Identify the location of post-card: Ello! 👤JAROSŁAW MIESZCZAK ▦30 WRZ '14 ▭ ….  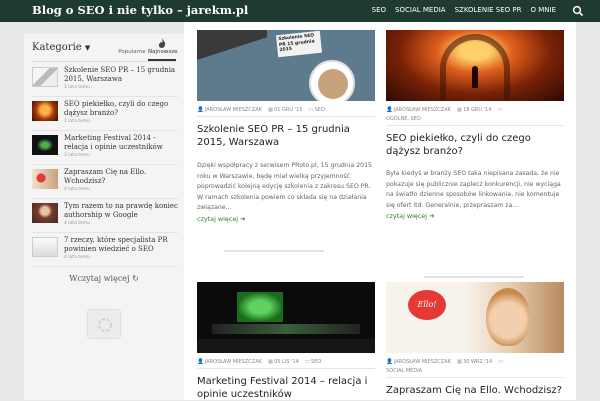
(475, 339).